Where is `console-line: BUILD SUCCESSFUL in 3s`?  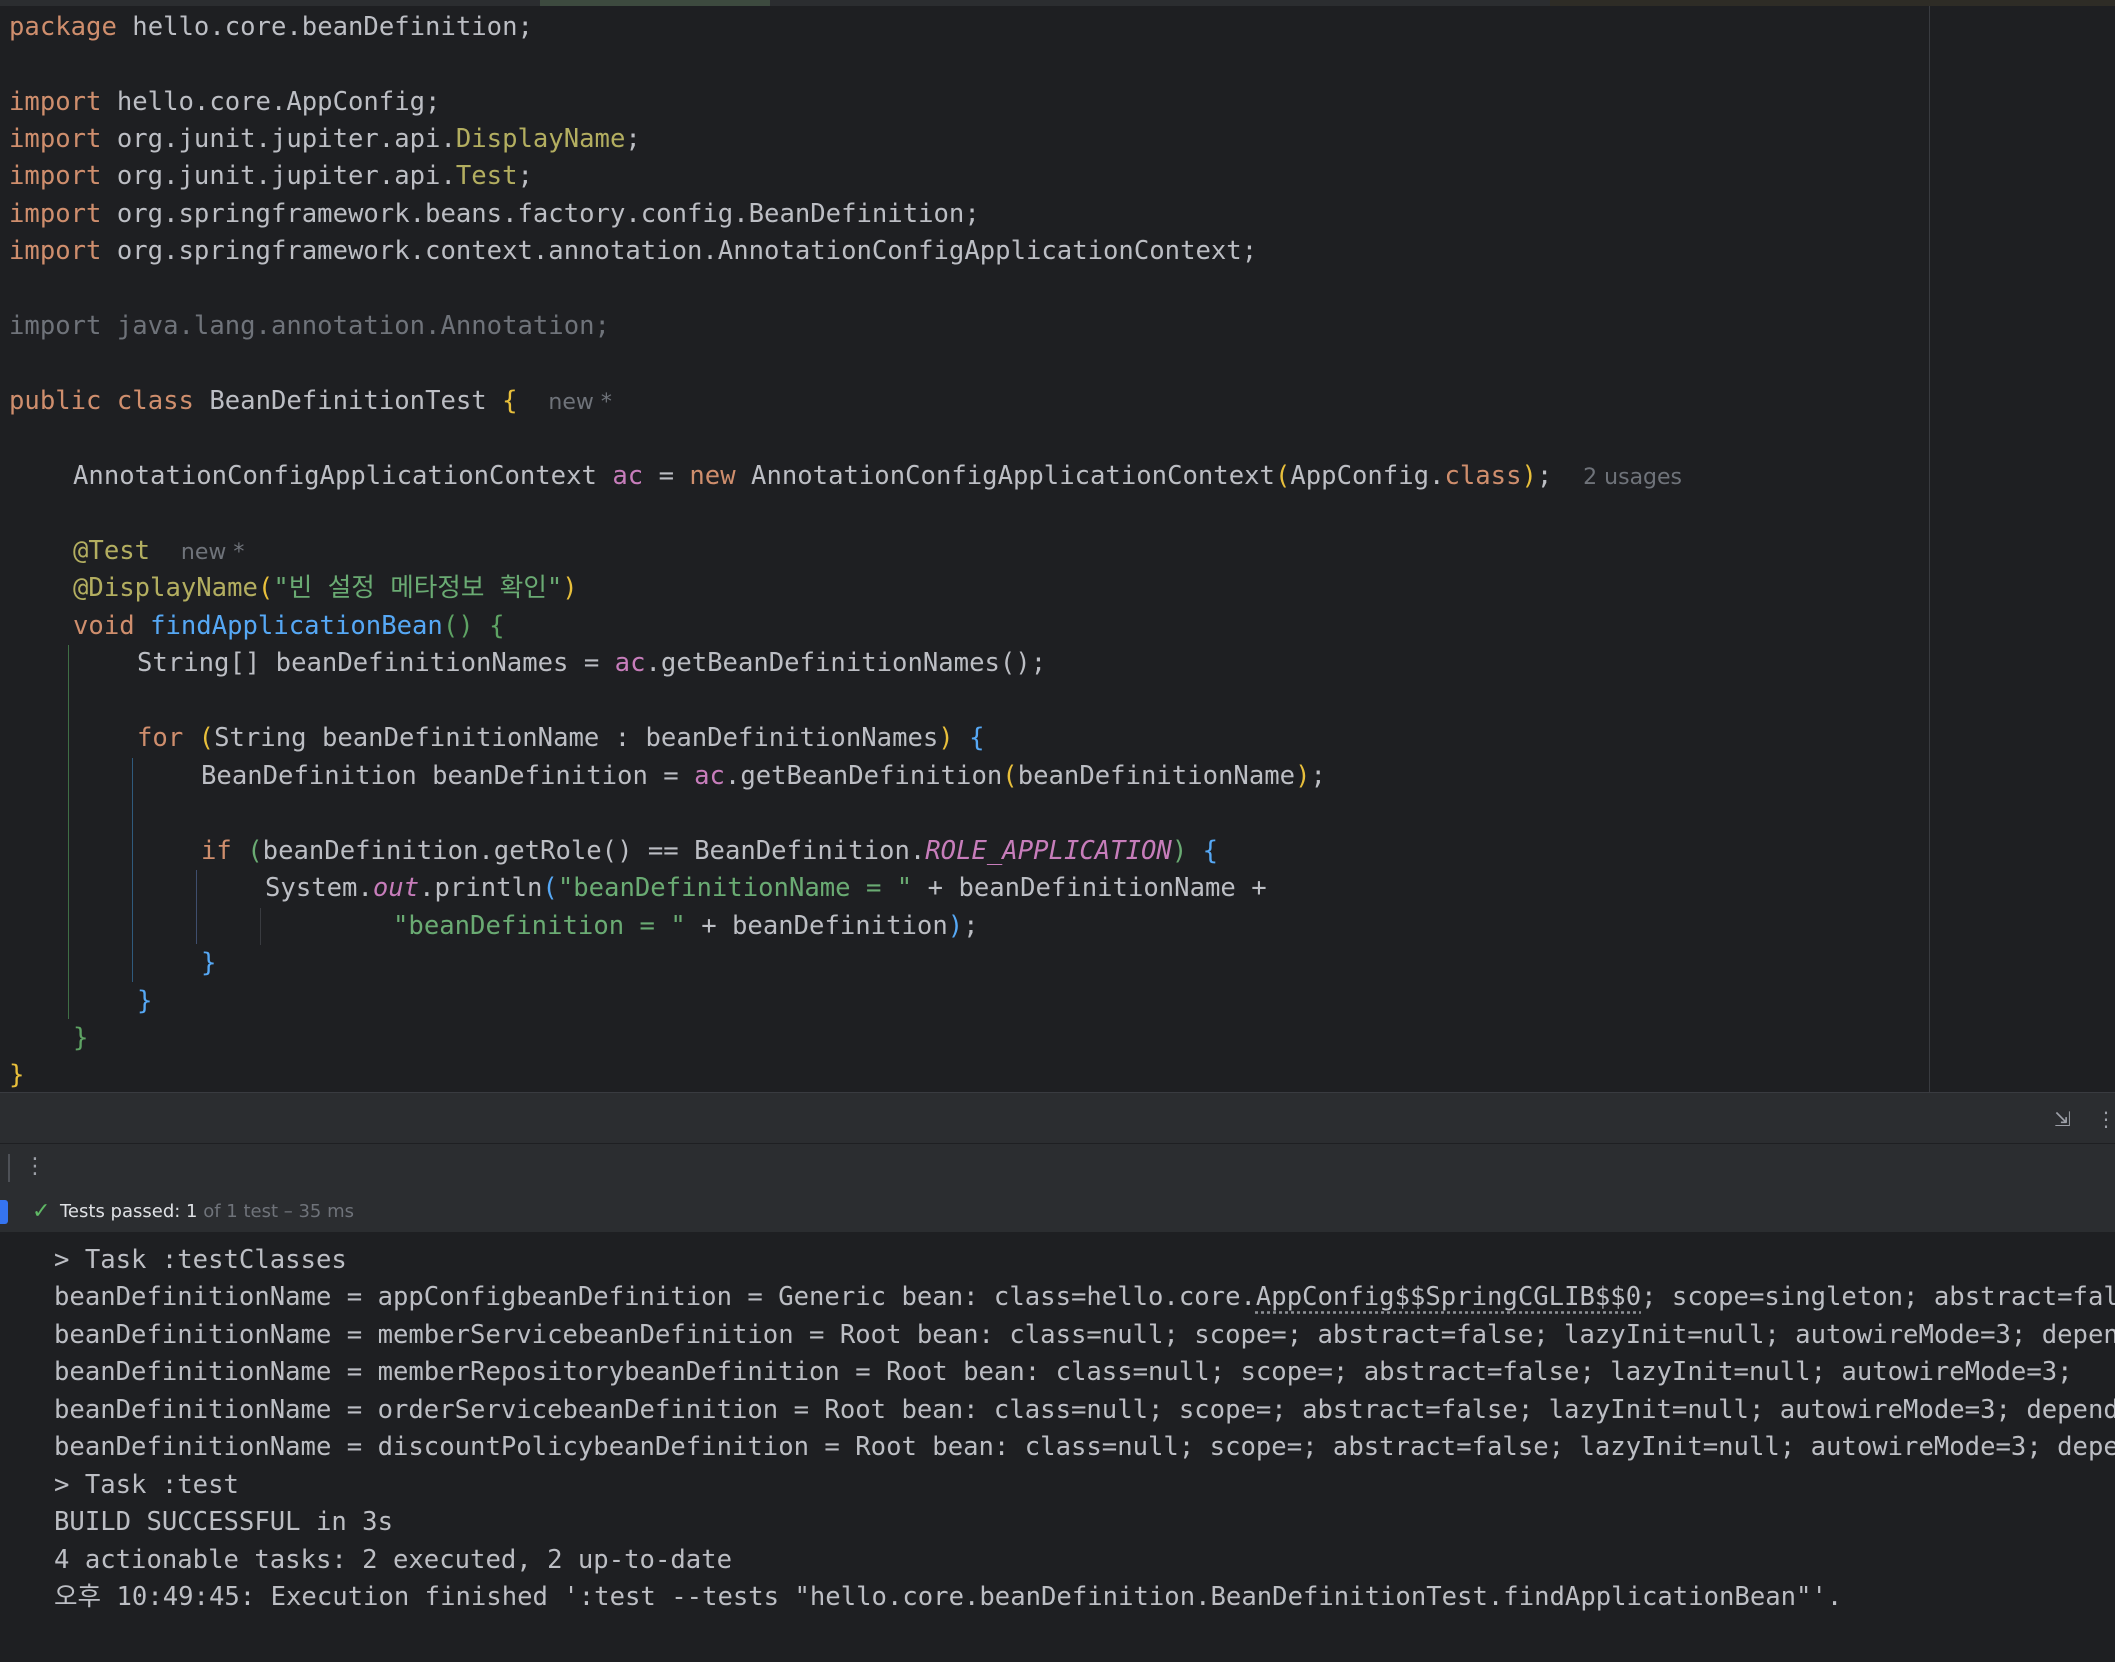
console-line: BUILD SUCCESSFUL in 3s is located at coordinates (223, 1522).